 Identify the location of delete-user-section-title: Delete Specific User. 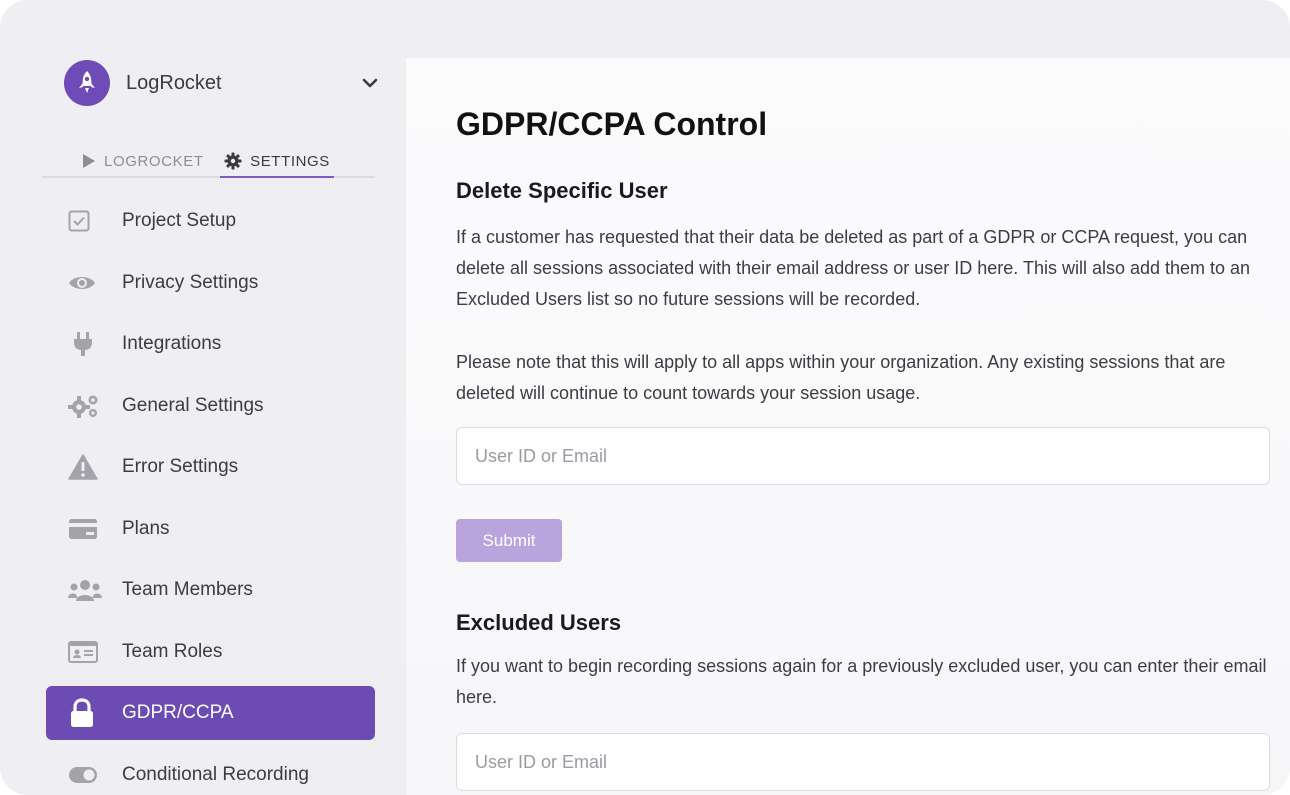
(562, 190).